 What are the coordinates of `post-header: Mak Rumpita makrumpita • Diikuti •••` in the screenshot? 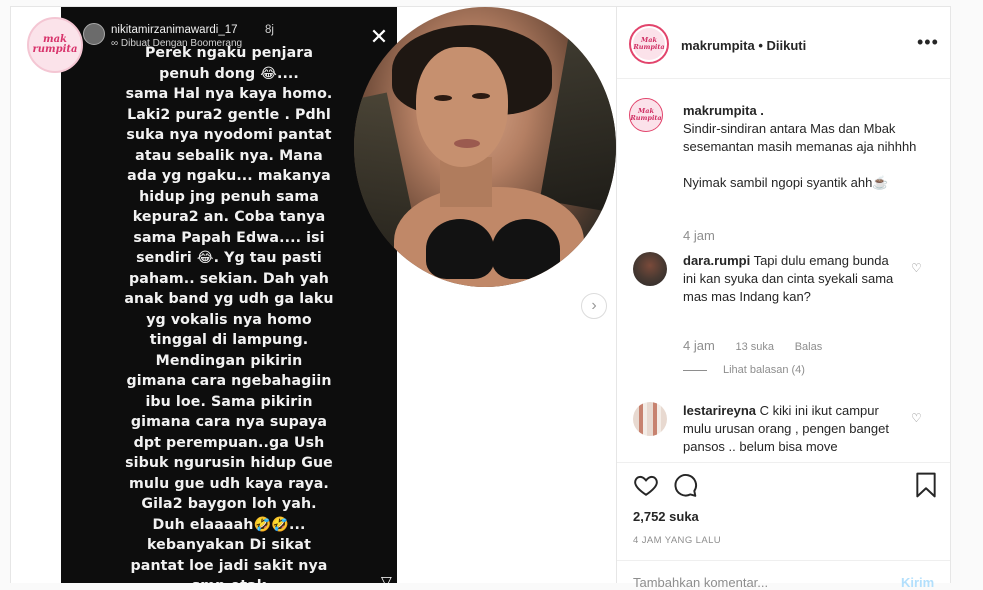 It's located at (783, 43).